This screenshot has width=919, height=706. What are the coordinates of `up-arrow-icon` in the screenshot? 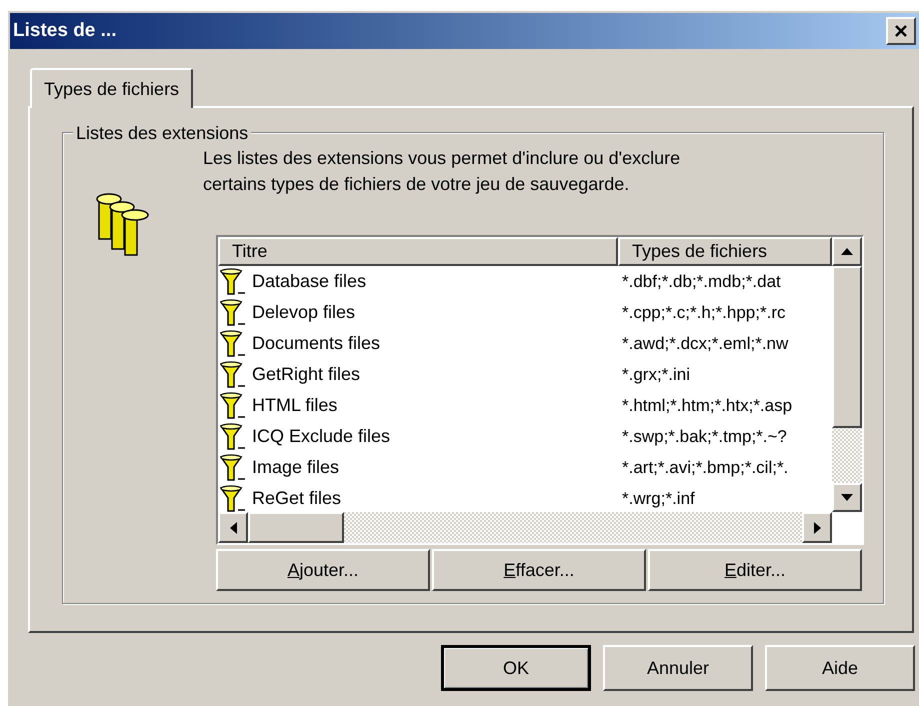 It's located at (847, 251).